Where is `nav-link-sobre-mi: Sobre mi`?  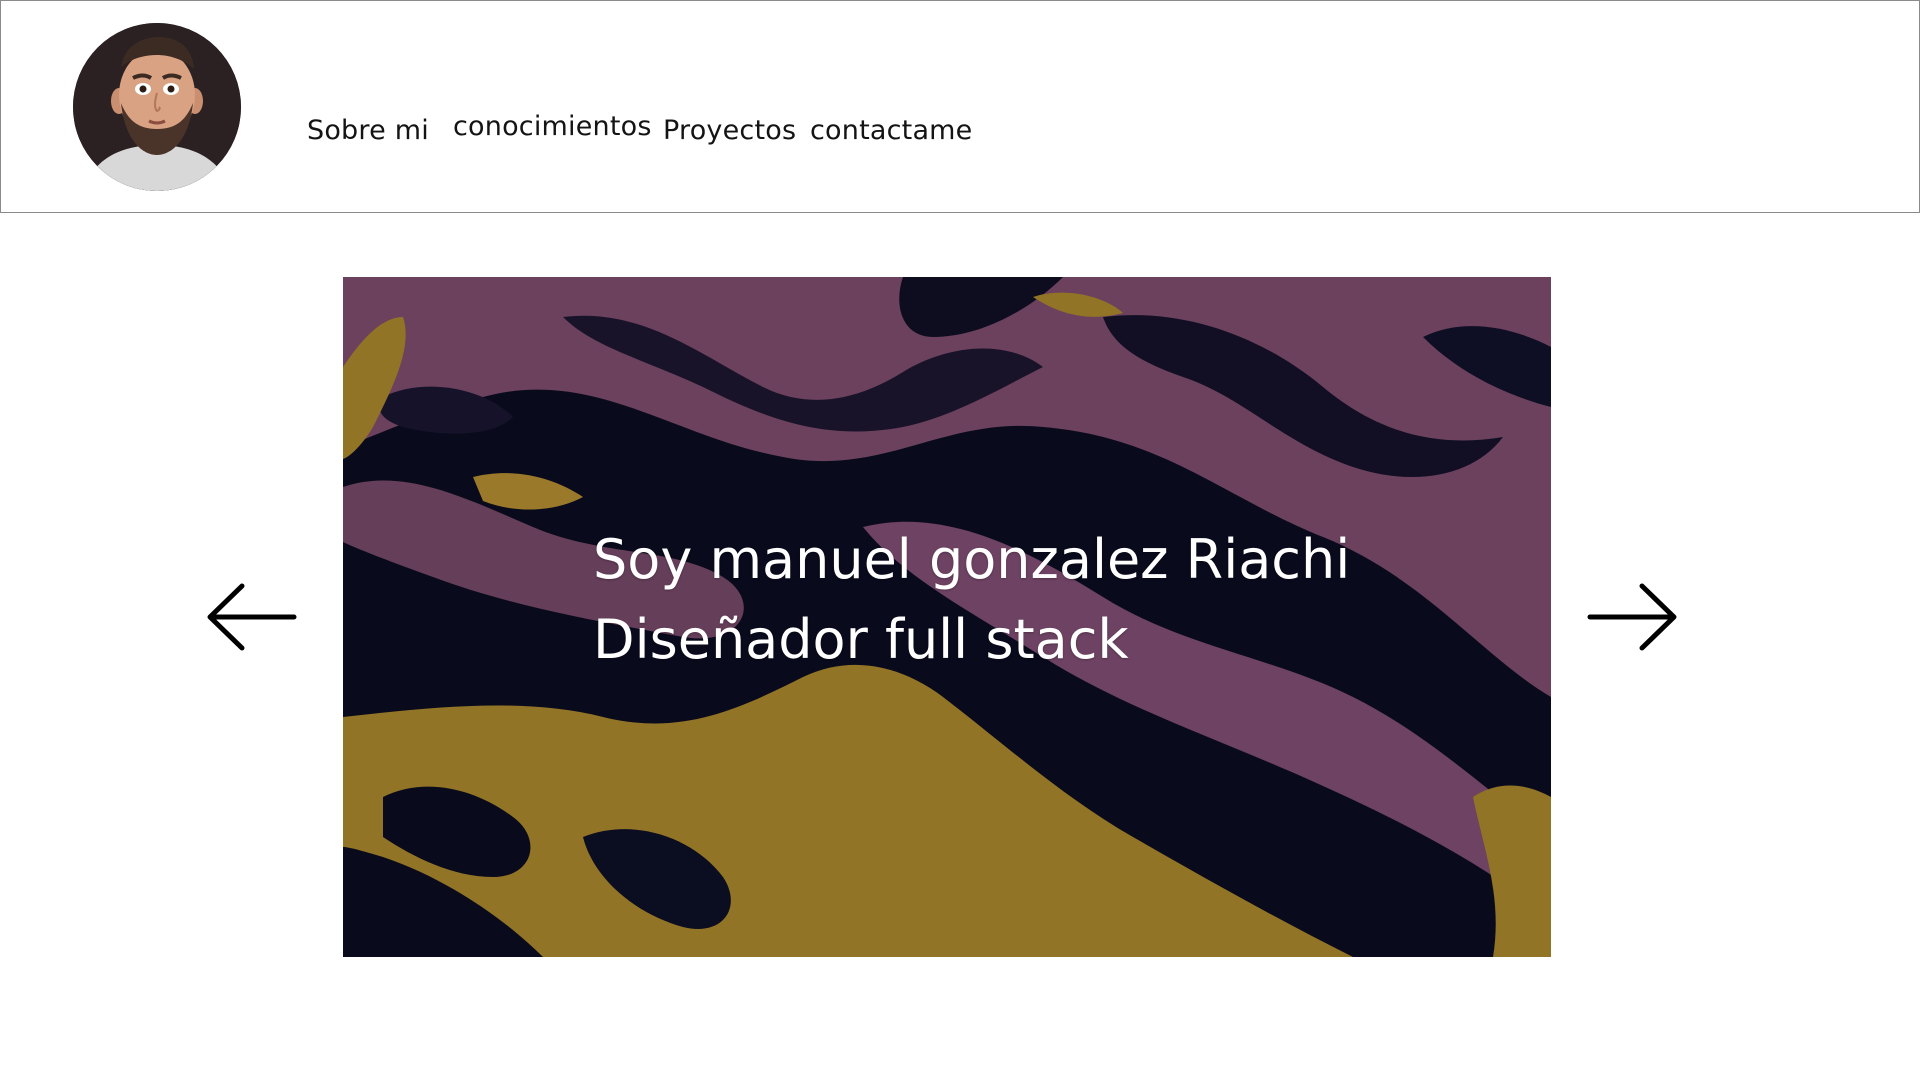 nav-link-sobre-mi: Sobre mi is located at coordinates (368, 130).